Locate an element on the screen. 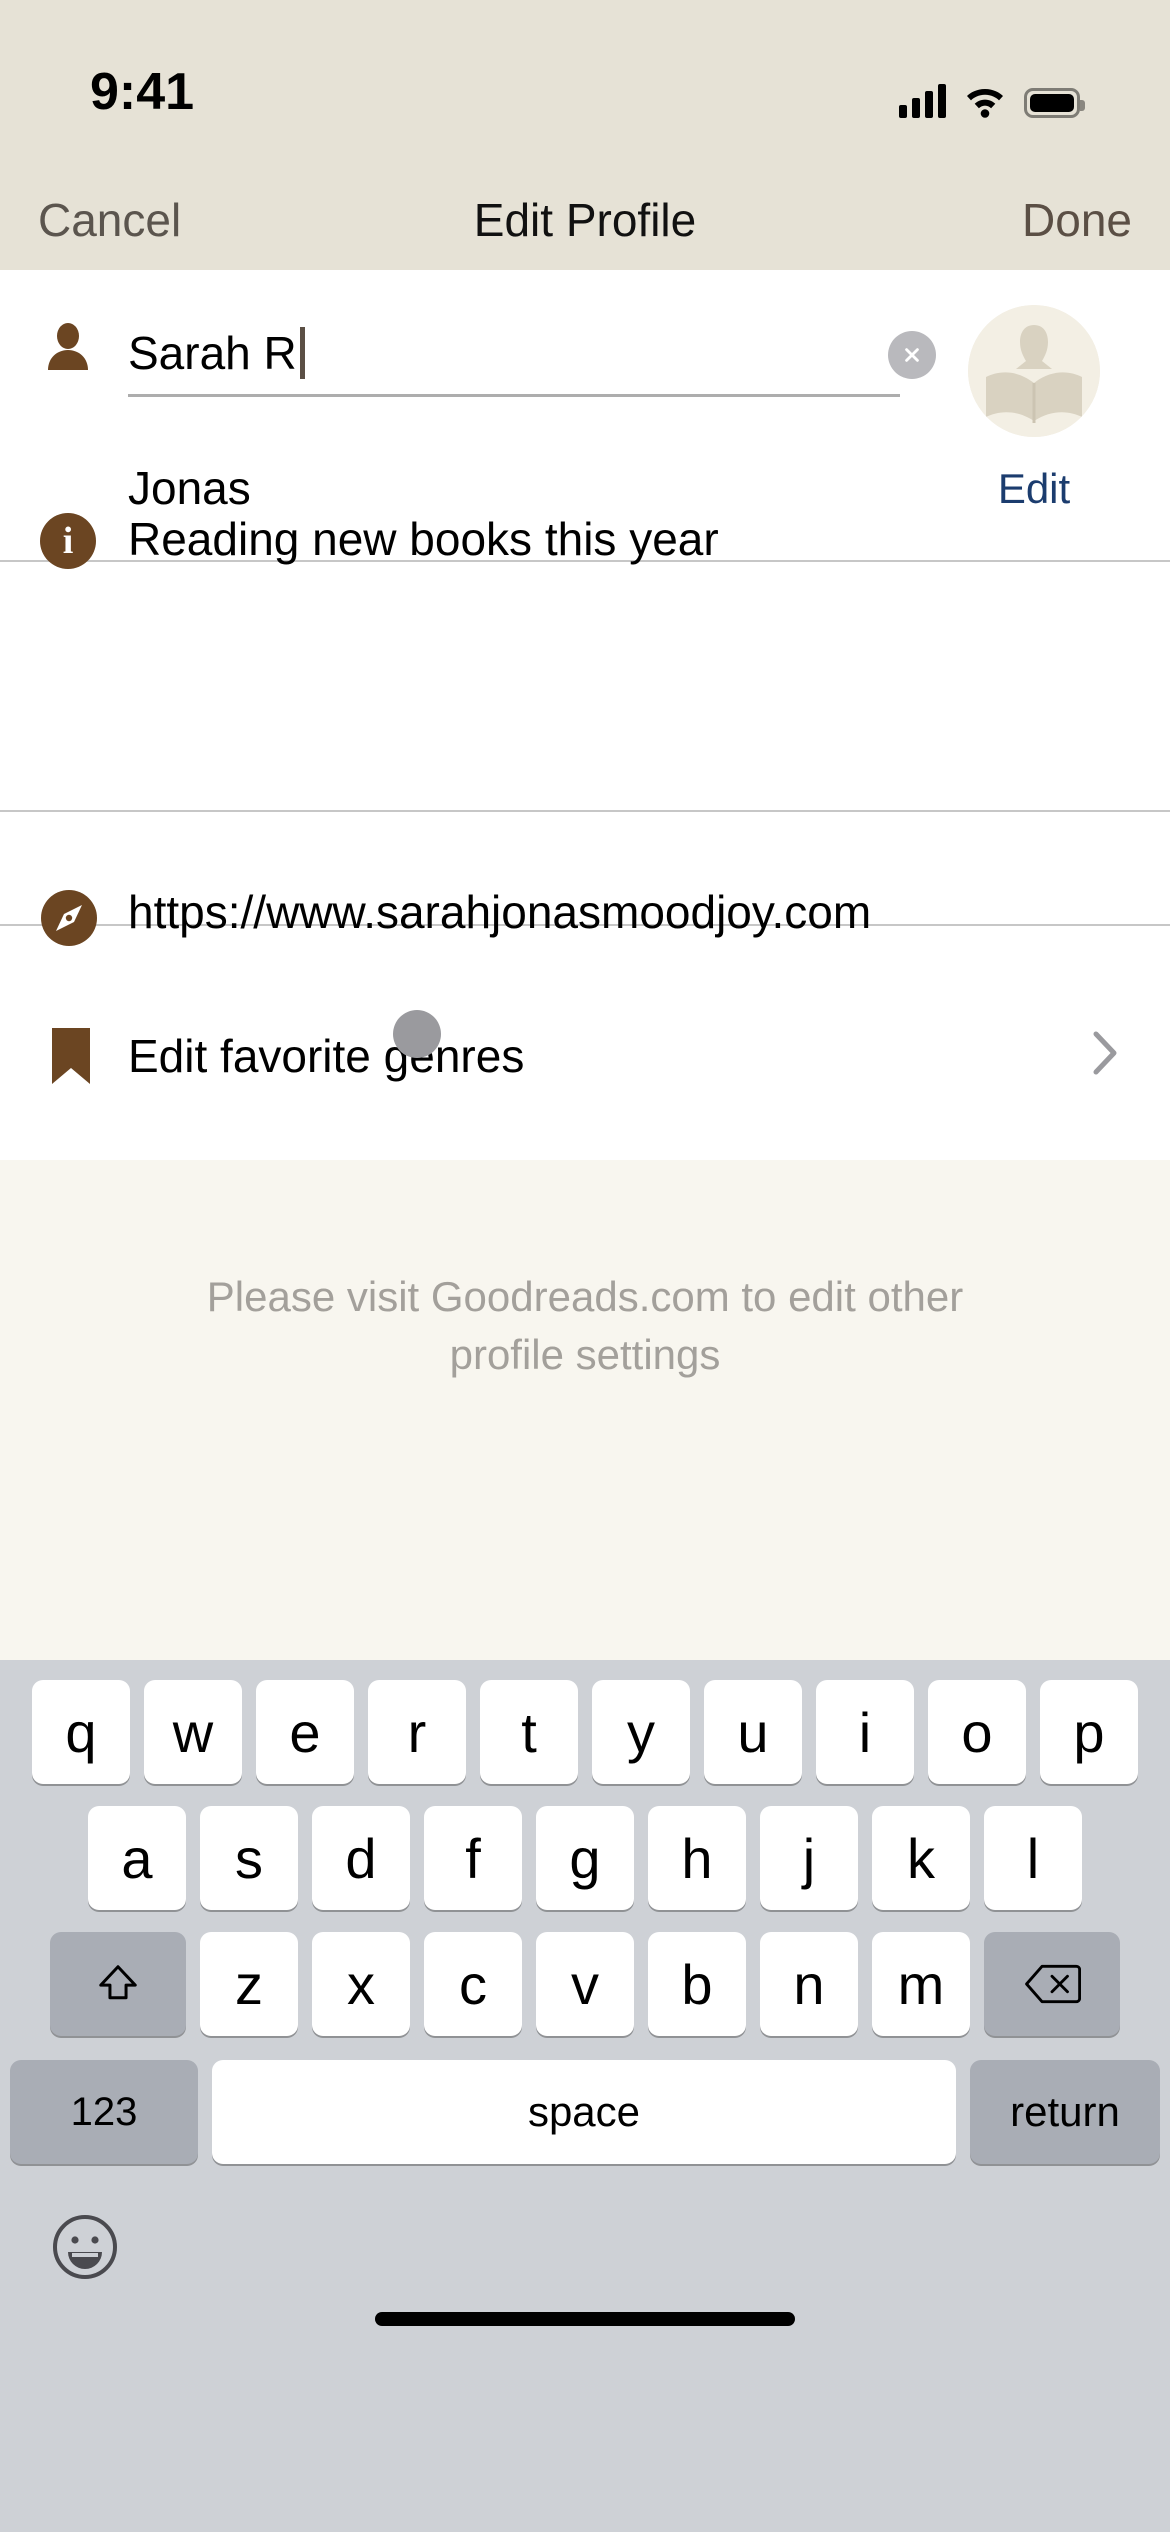  return-key: return is located at coordinates (1065, 2112).